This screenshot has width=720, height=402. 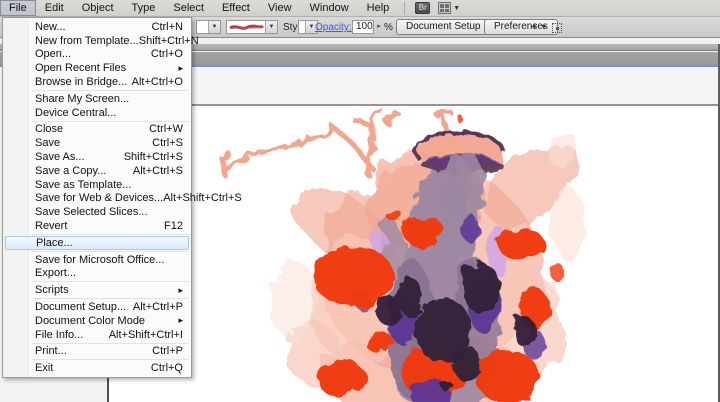 What do you see at coordinates (97, 27) in the screenshot?
I see `file-menu-item-new: New... Ctrl+N` at bounding box center [97, 27].